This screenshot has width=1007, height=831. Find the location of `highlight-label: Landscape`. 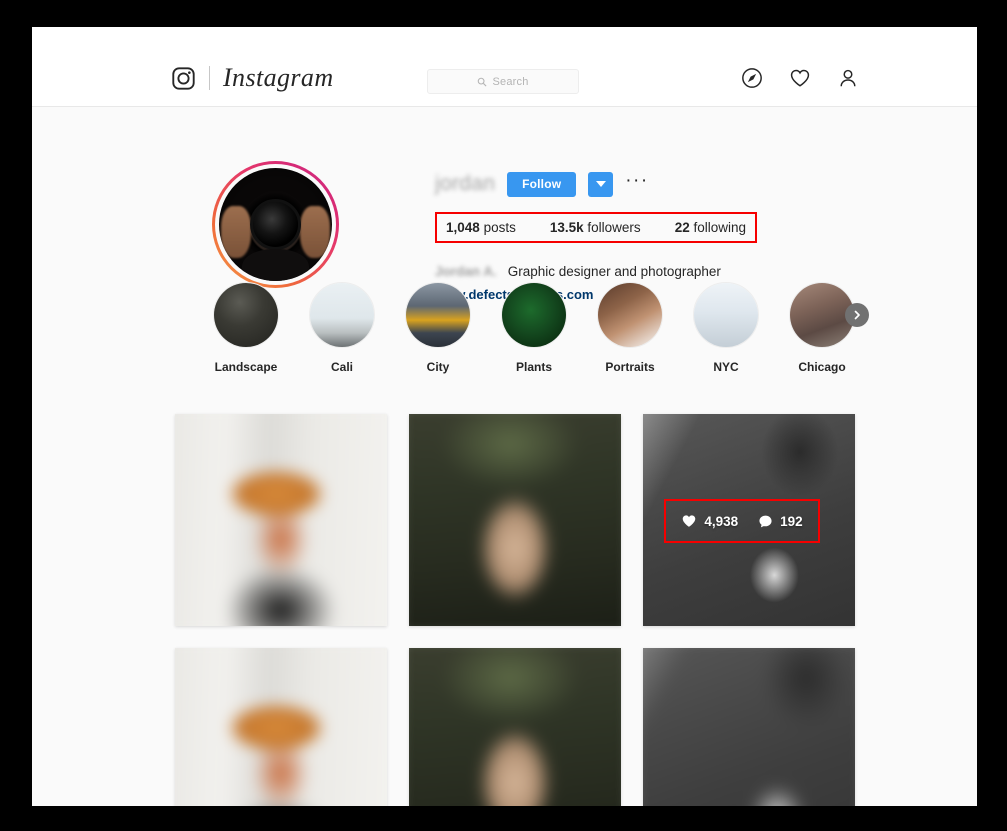

highlight-label: Landscape is located at coordinates (246, 367).